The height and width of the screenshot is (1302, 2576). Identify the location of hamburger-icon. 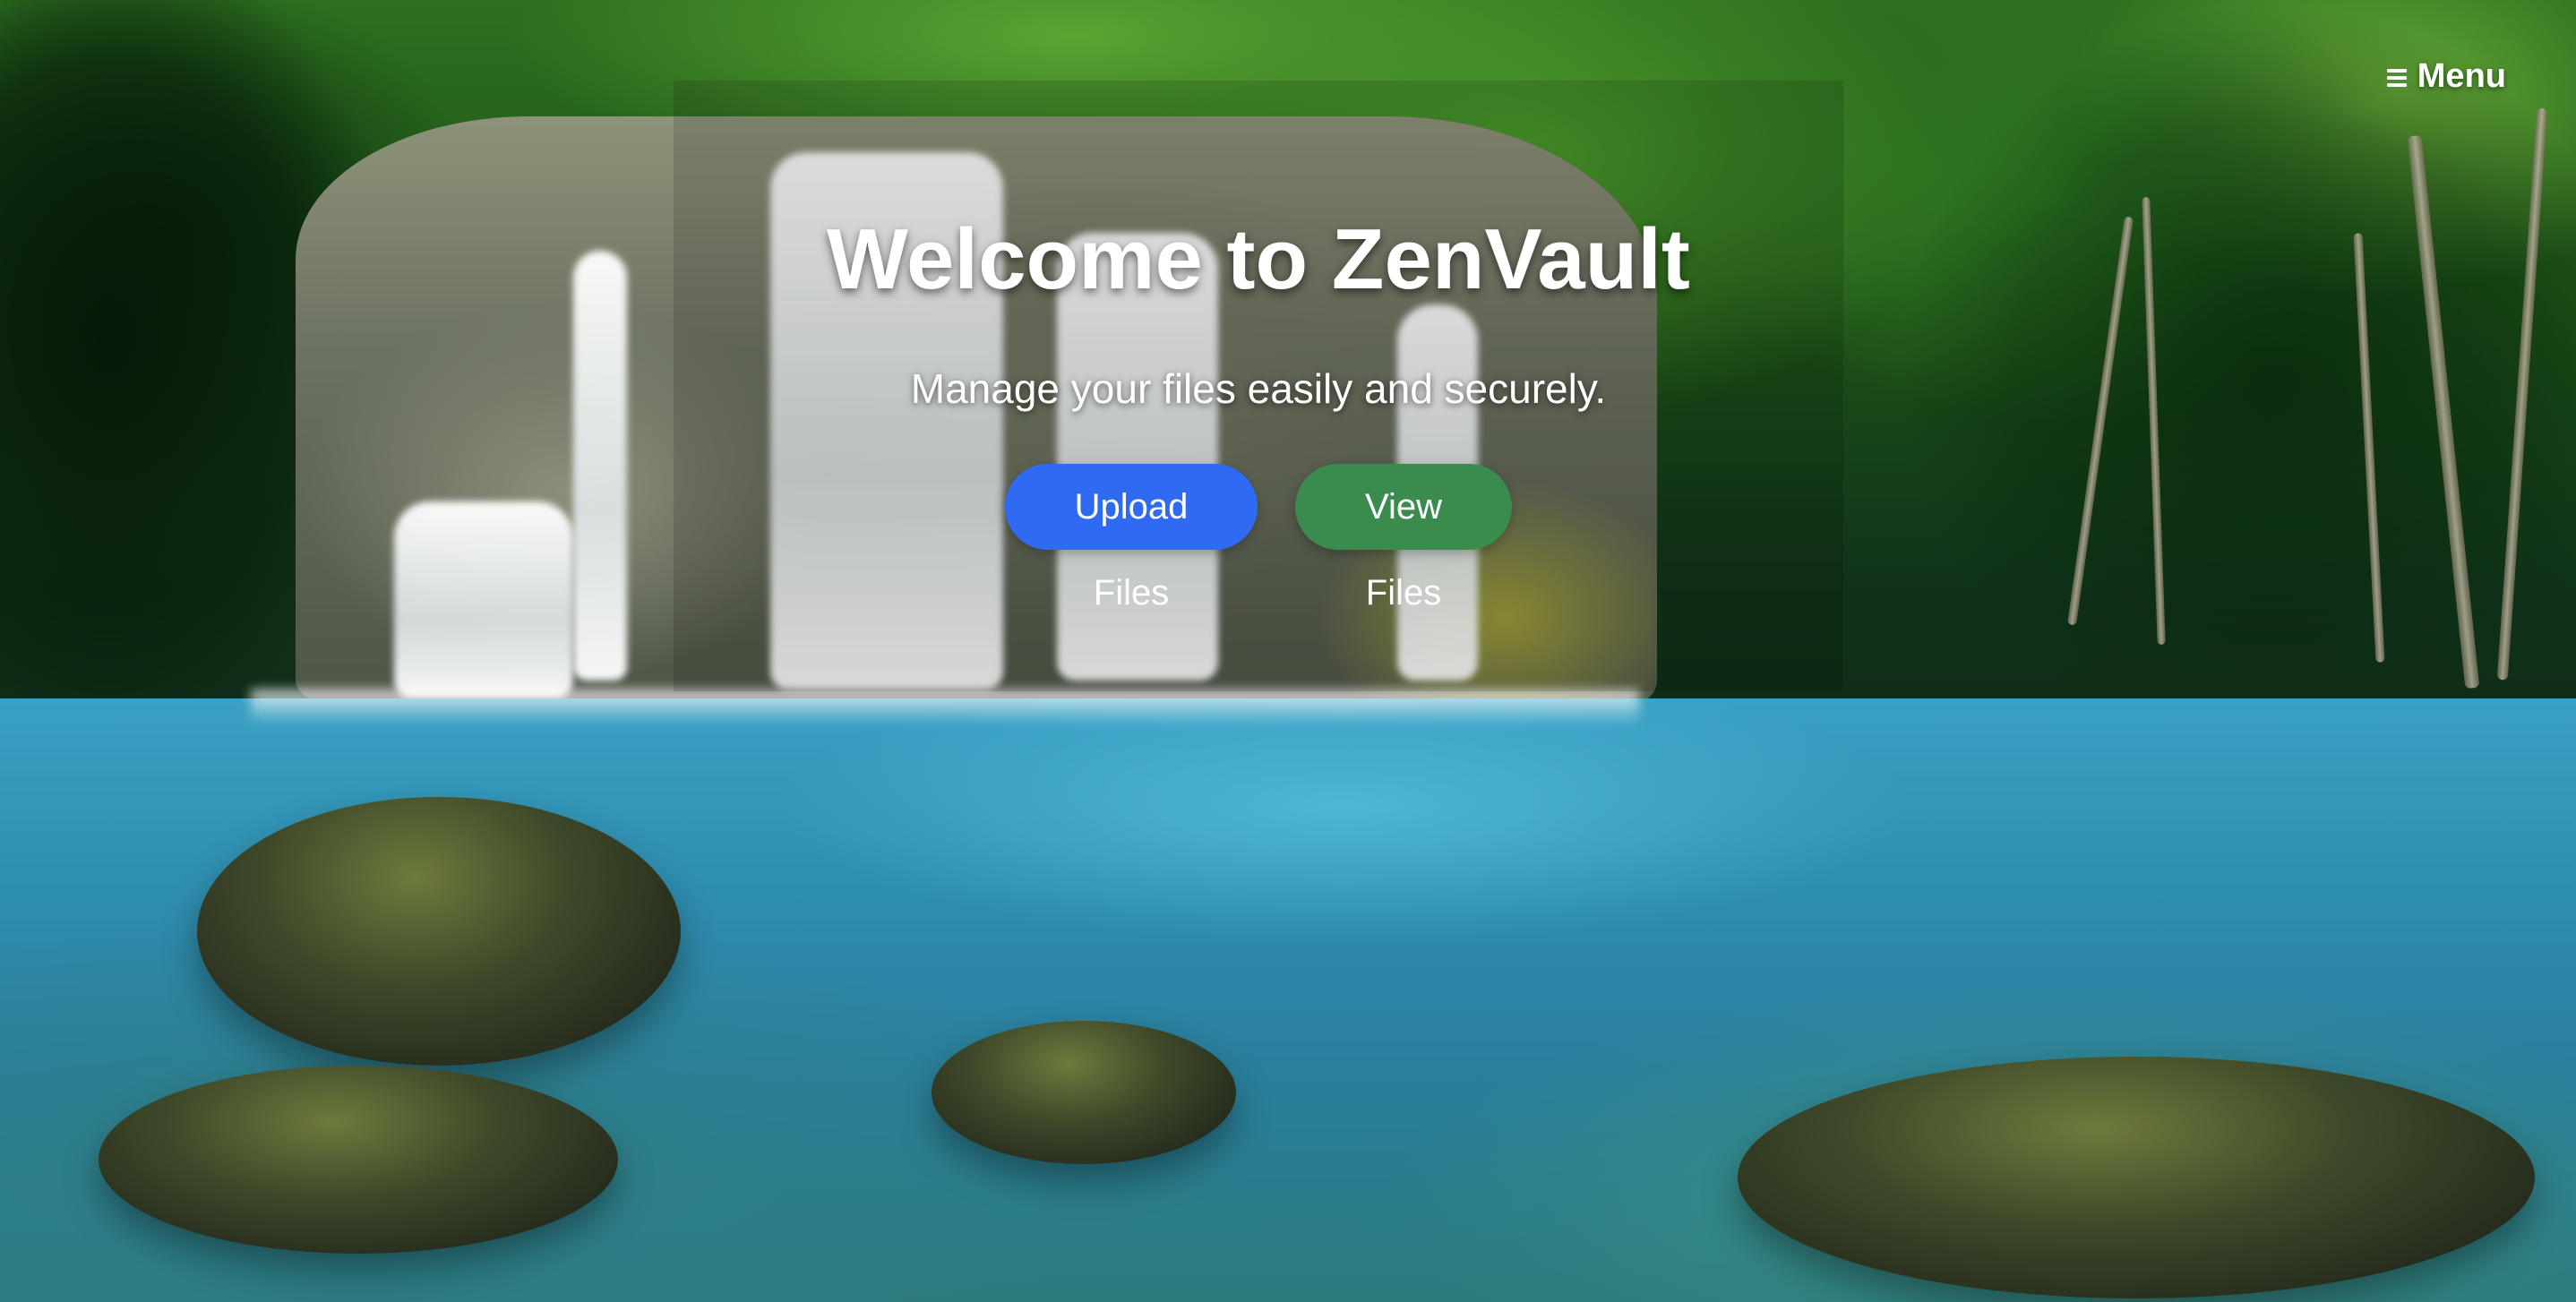
(2396, 78).